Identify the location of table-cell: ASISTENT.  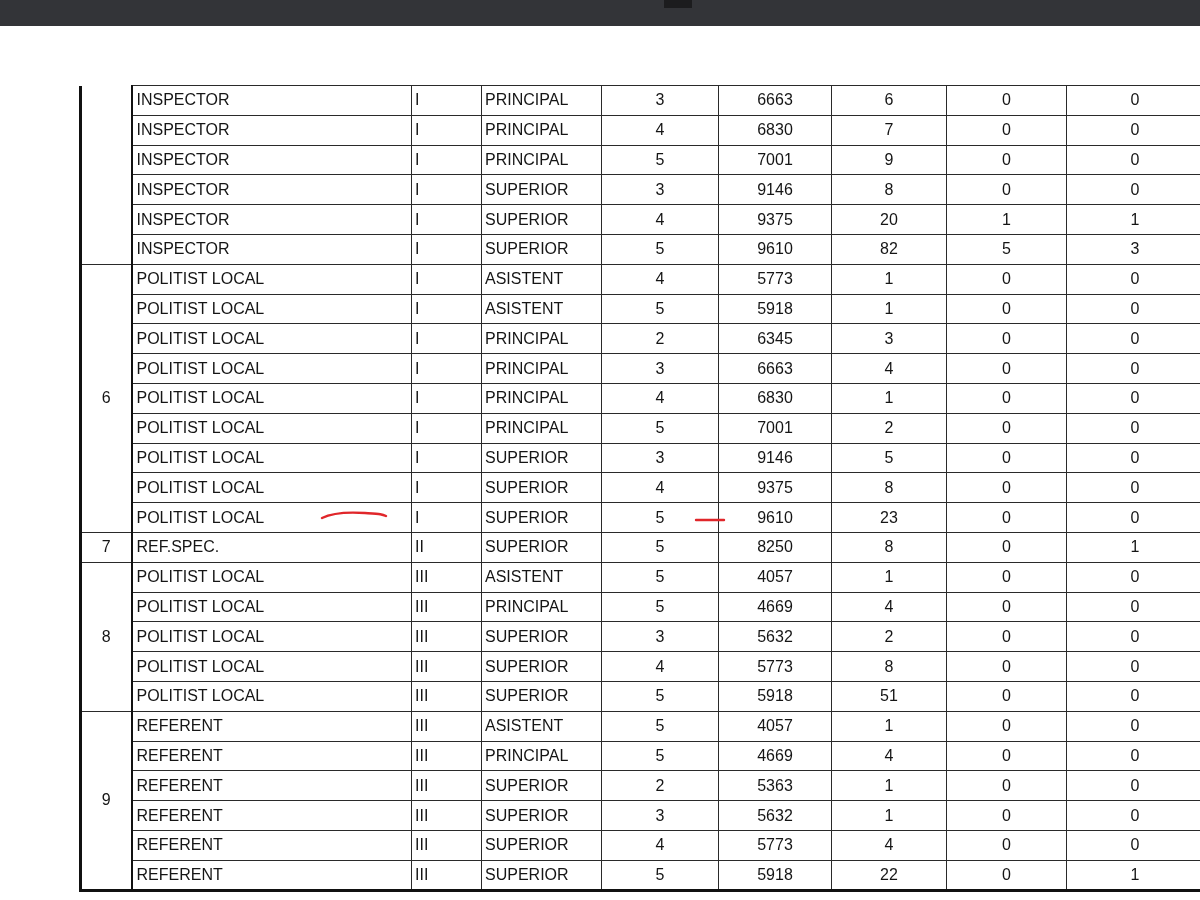
(541, 309).